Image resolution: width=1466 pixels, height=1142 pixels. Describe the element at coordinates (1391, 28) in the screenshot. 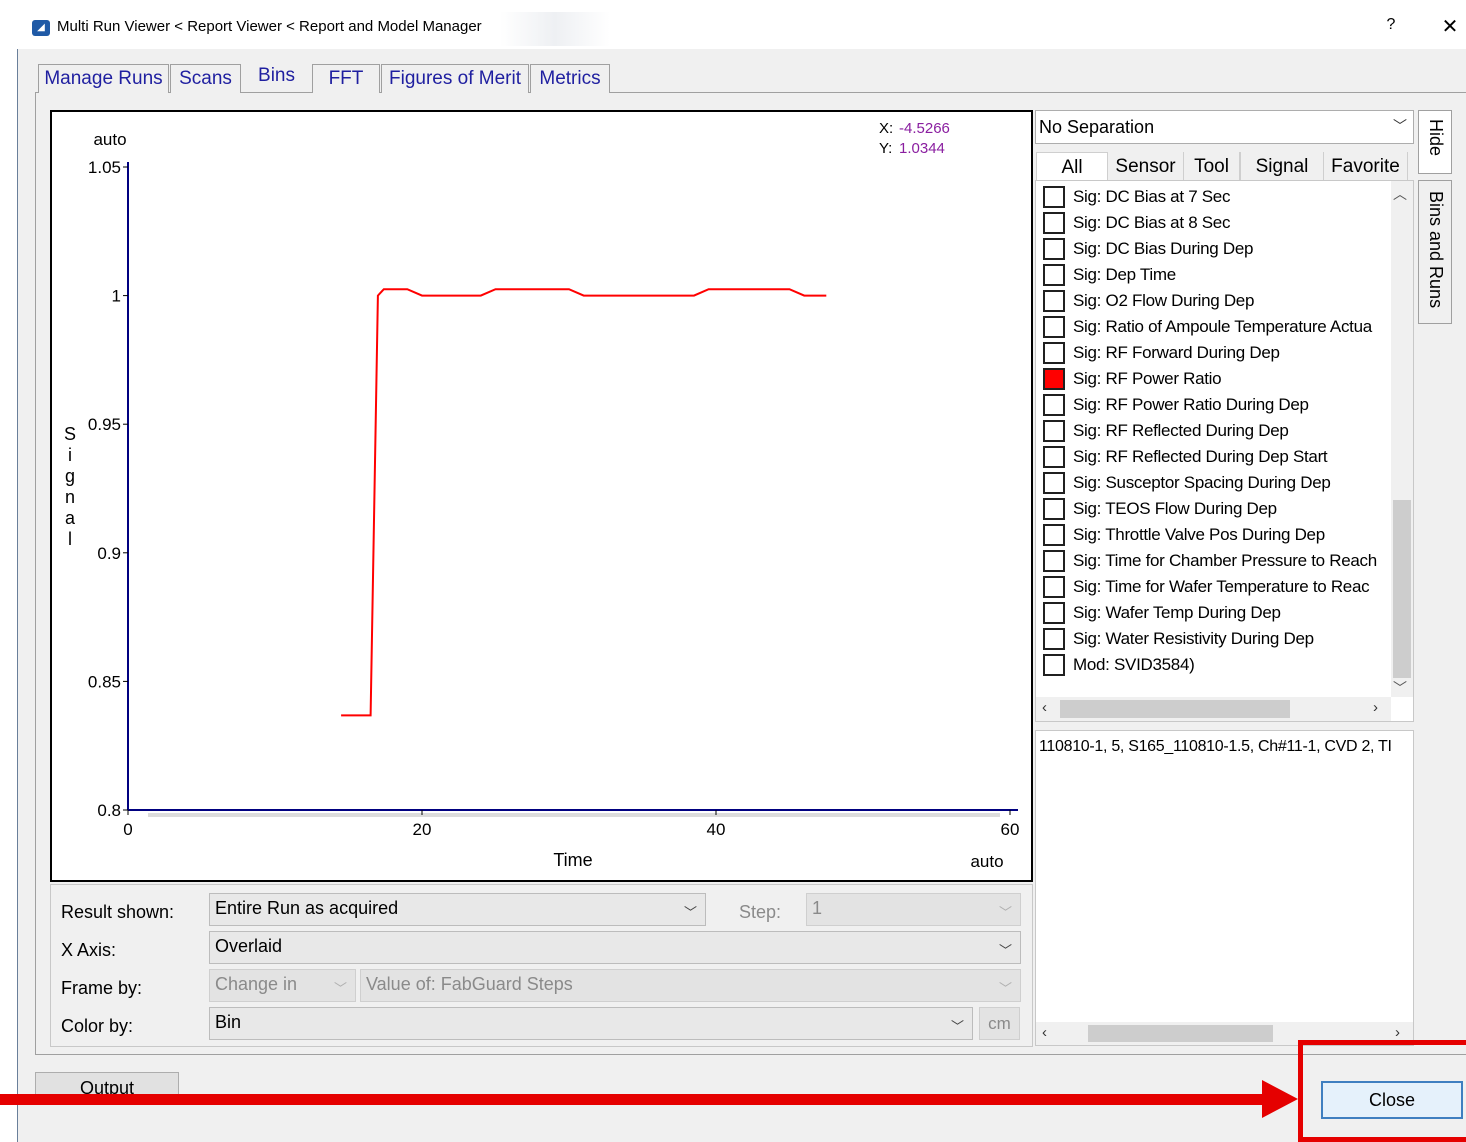

I see `help-button: ?` at that location.